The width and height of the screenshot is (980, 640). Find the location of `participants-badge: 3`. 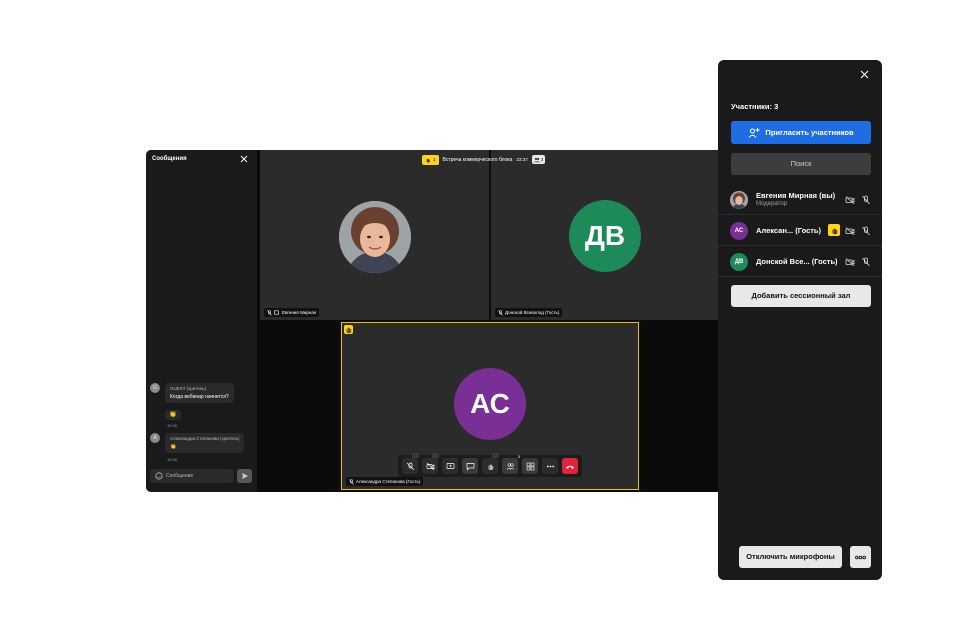

participants-badge: 3 is located at coordinates (518, 456).